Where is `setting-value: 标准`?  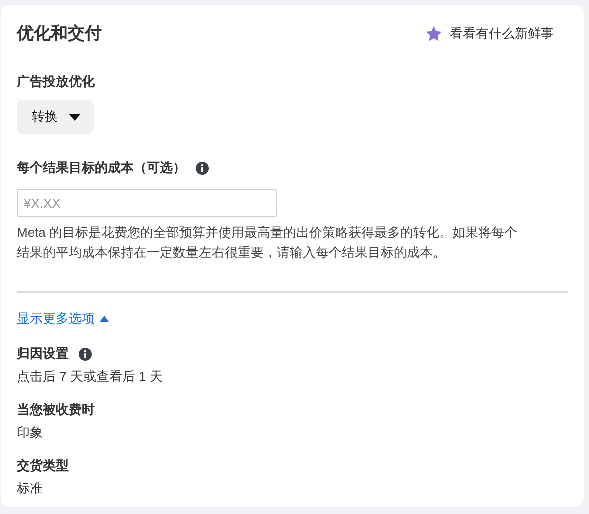 setting-value: 标准 is located at coordinates (30, 489).